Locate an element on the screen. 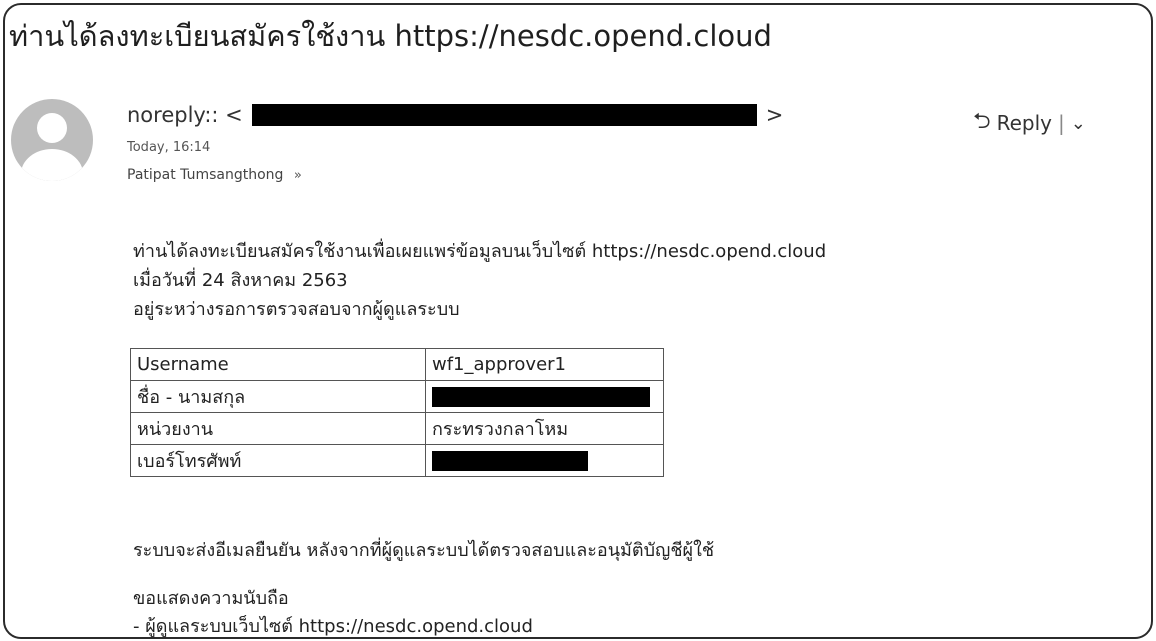 The image size is (1156, 641). table-row: ชื่อ - นามสกุล is located at coordinates (397, 396).